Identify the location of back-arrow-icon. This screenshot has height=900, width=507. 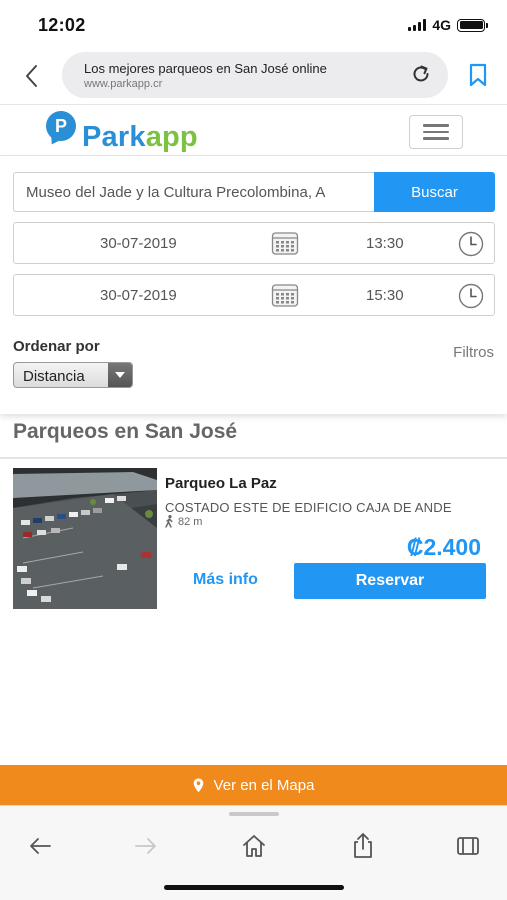
(40, 846).